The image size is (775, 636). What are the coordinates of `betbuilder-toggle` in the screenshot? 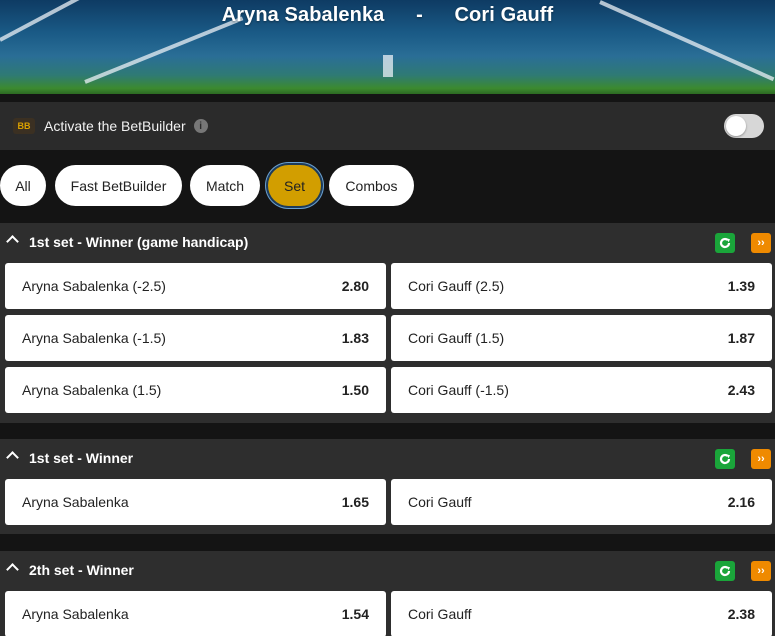 It's located at (744, 126).